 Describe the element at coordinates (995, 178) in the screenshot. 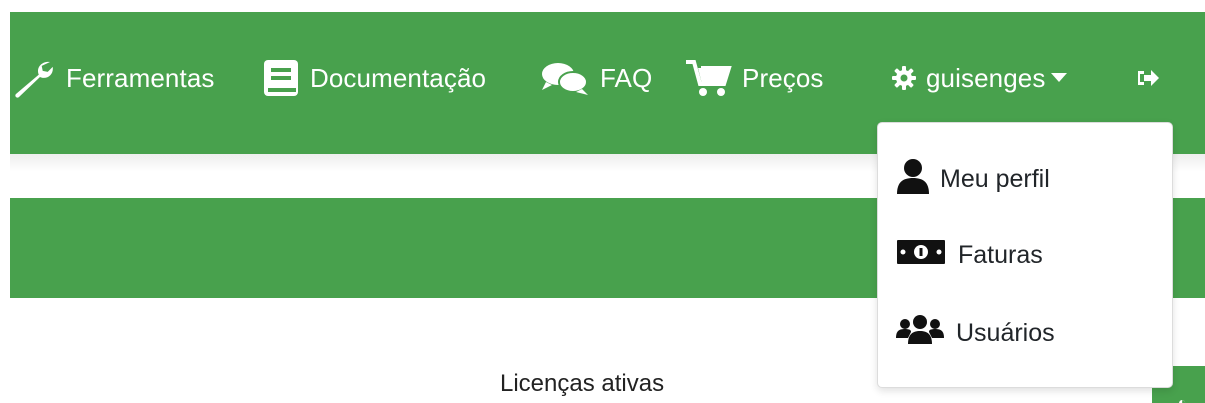

I see `dropdown-label: Meu perfil` at that location.